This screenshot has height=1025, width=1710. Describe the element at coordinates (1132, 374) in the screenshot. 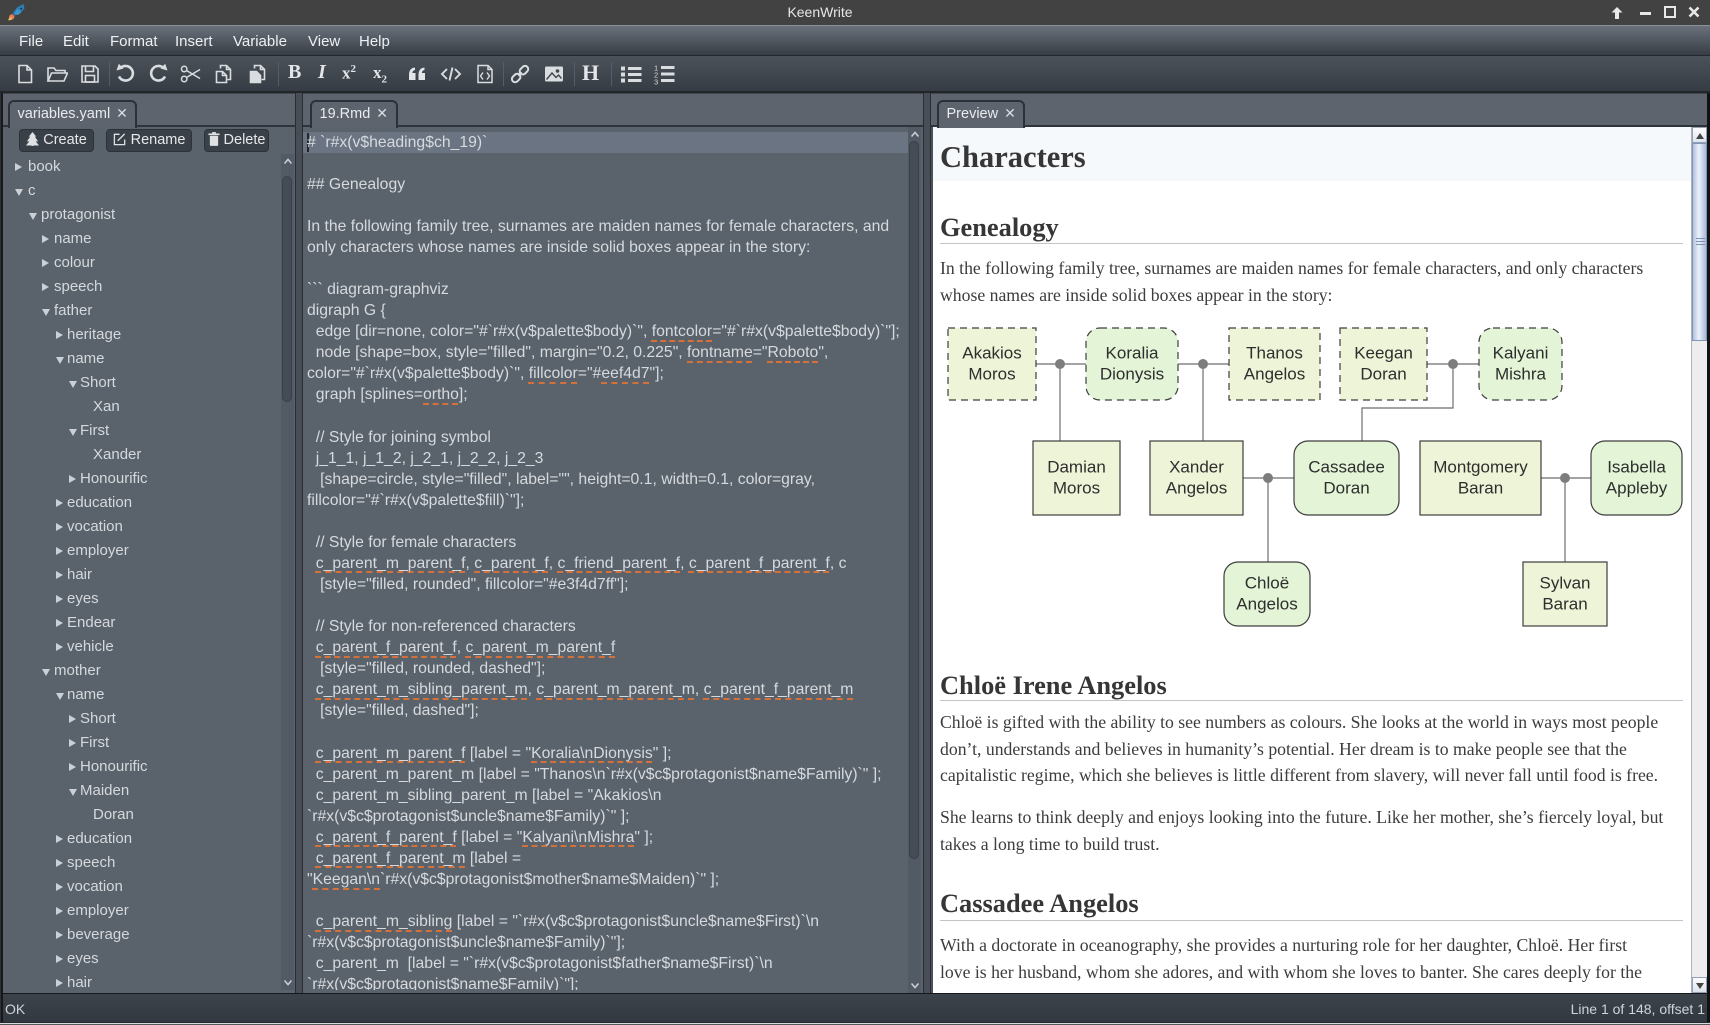

I see `svg-text: Dionysis` at that location.